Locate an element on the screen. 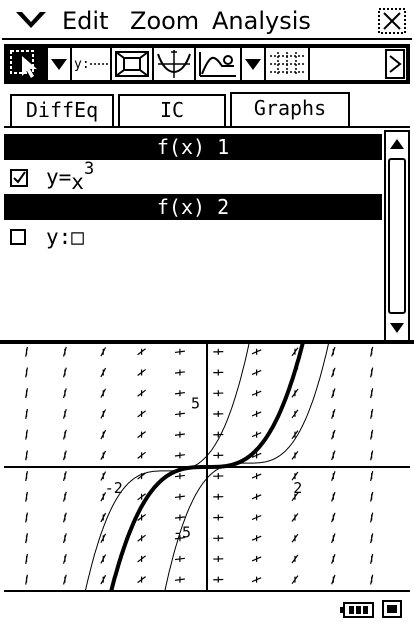 This screenshot has height=628, width=414. list-item: y=x3 is located at coordinates (193, 177).